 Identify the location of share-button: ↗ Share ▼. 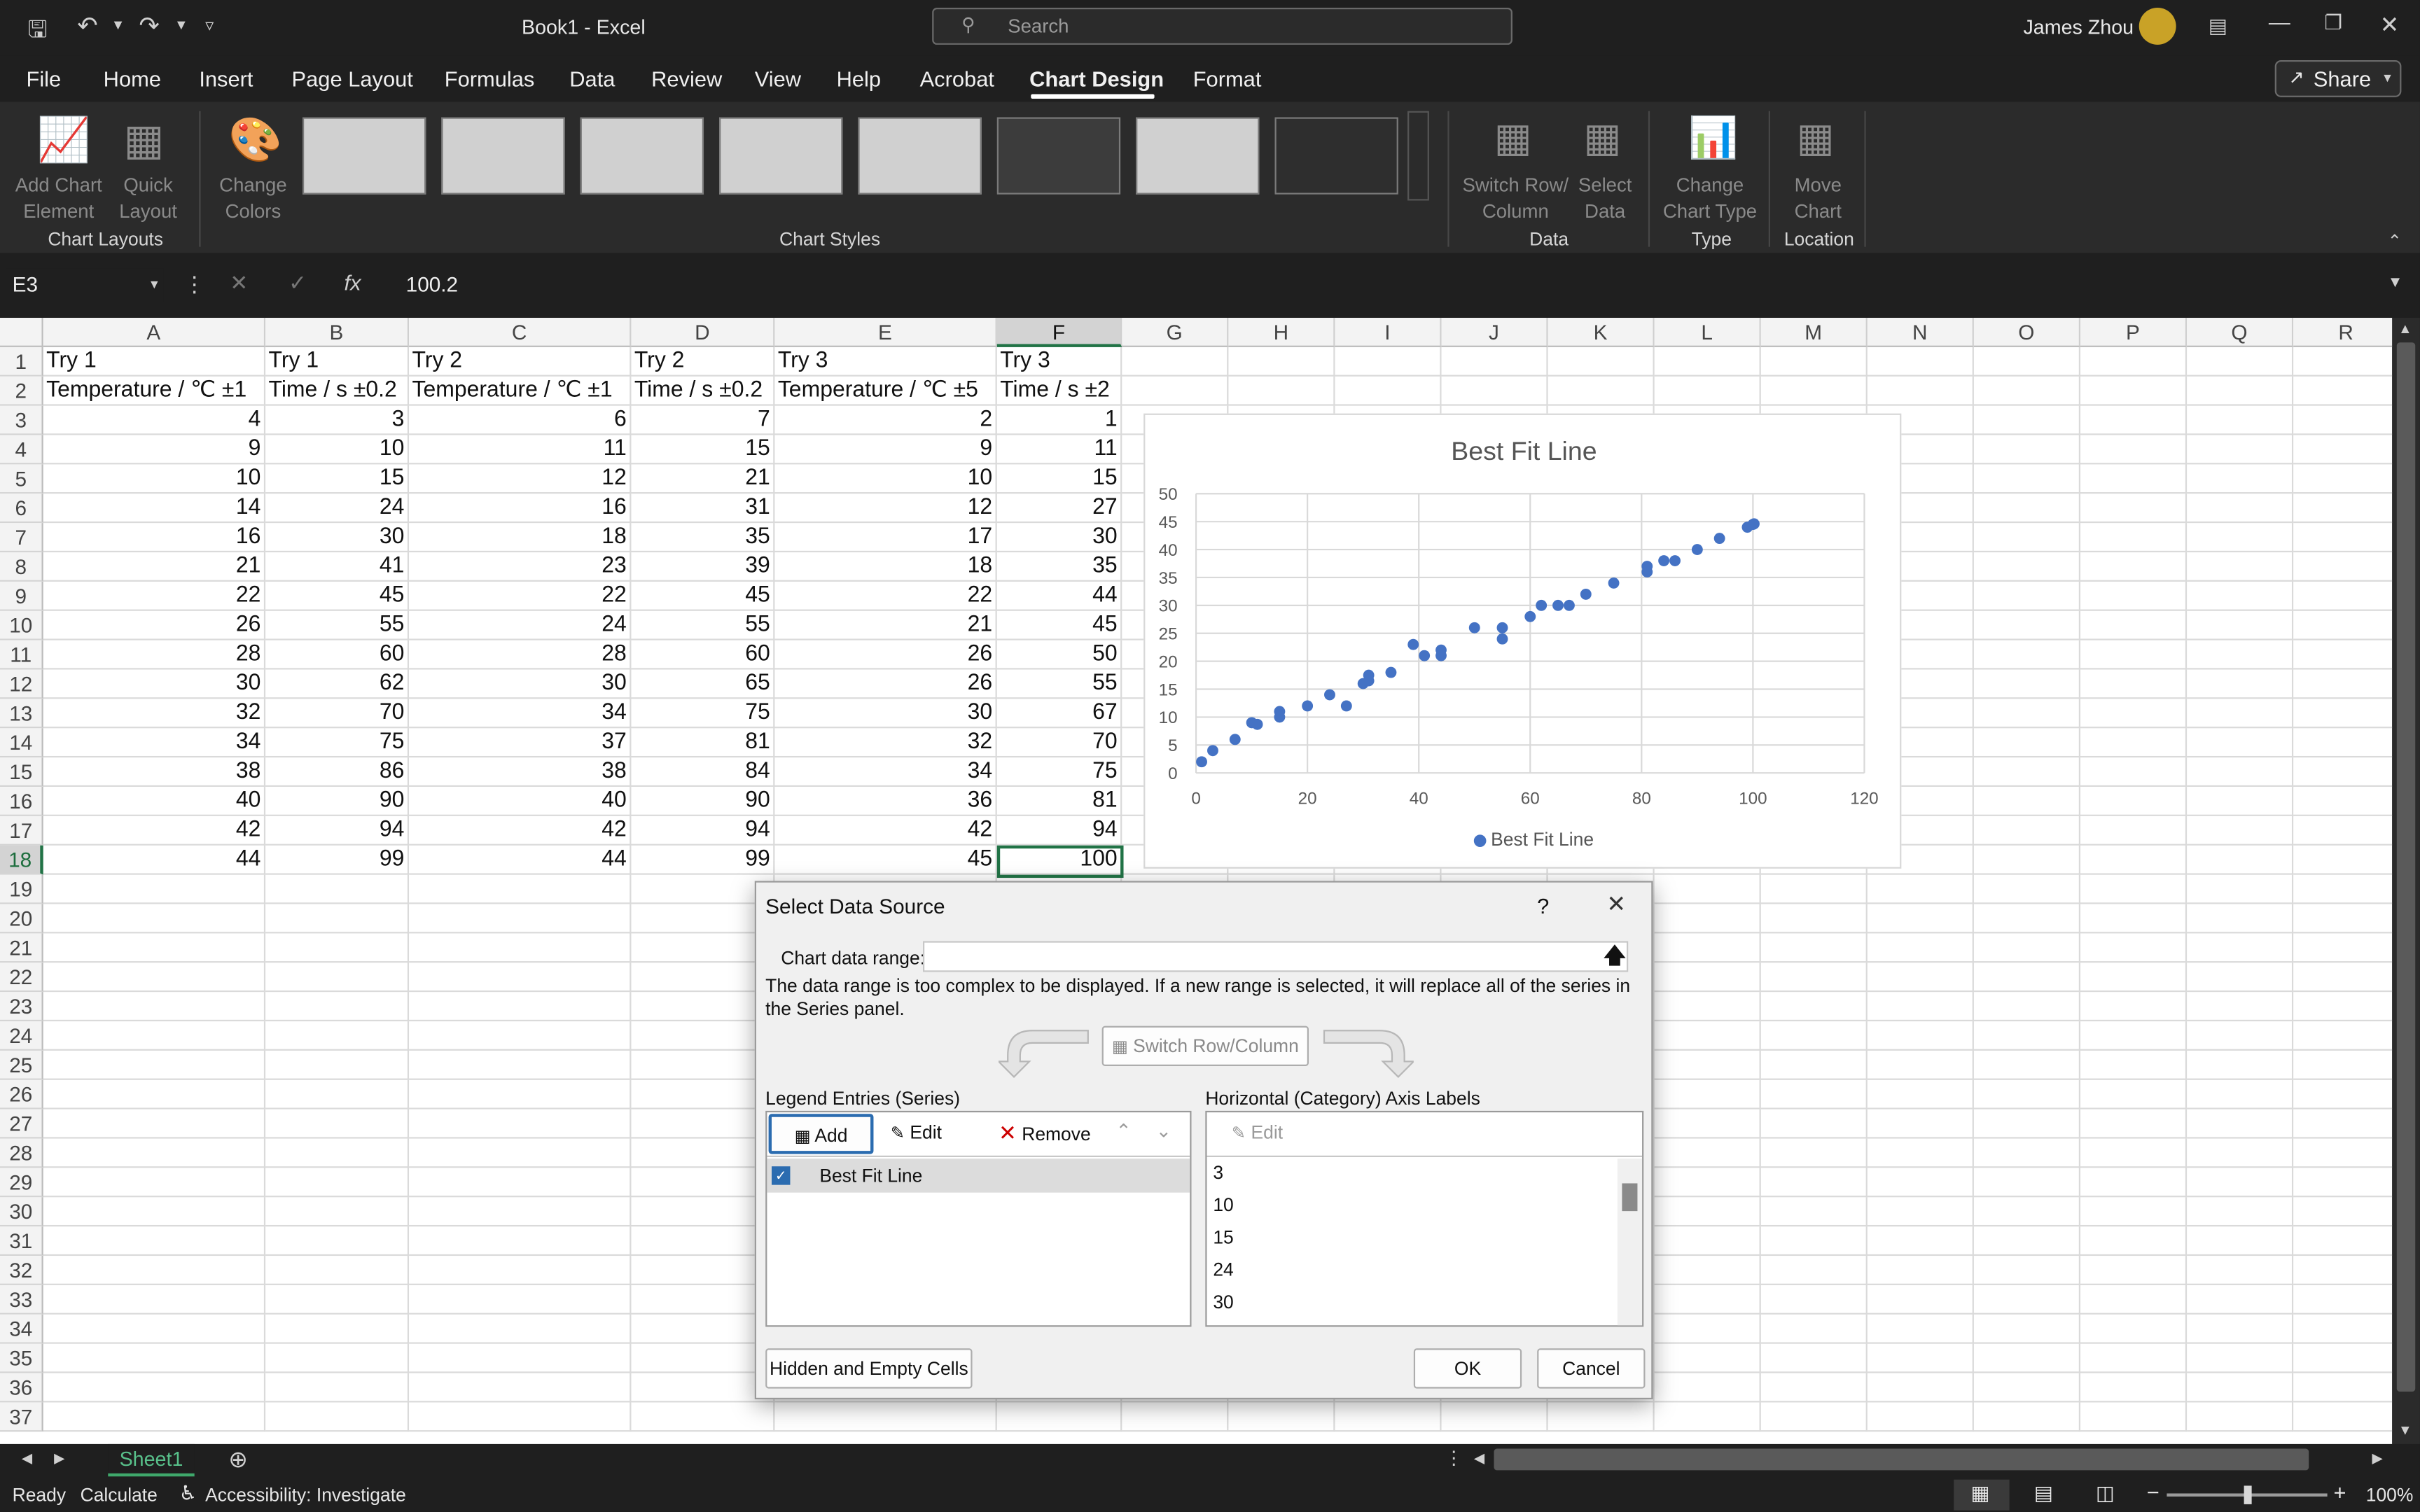
(2338, 78).